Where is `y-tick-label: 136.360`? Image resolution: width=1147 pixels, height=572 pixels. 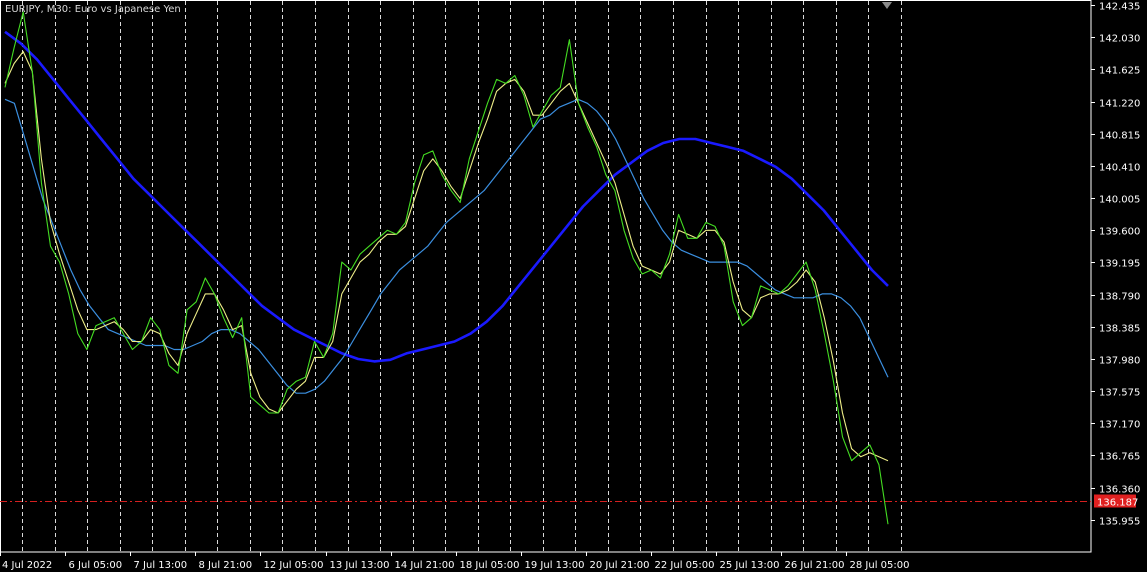
y-tick-label: 136.360 is located at coordinates (1119, 490).